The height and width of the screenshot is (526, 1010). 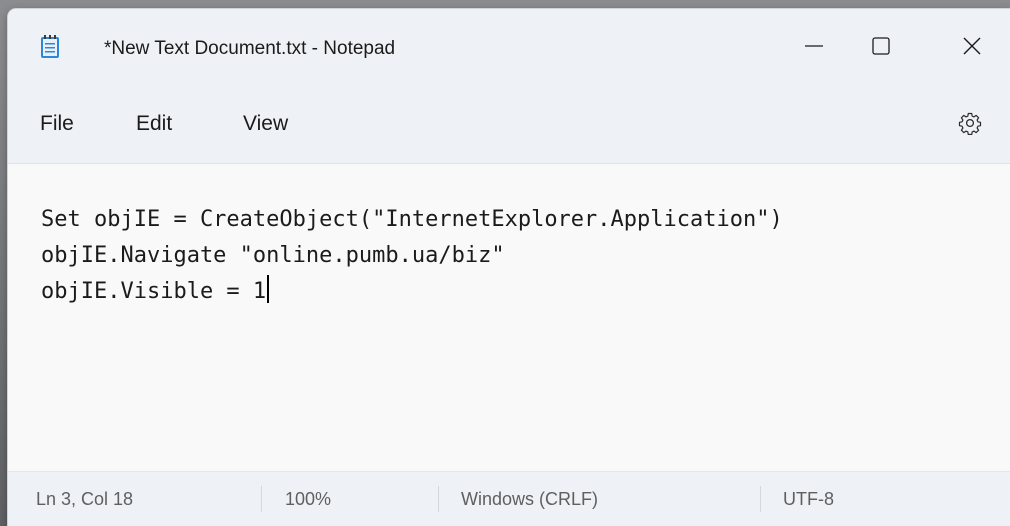 I want to click on maximize-icon, so click(x=881, y=46).